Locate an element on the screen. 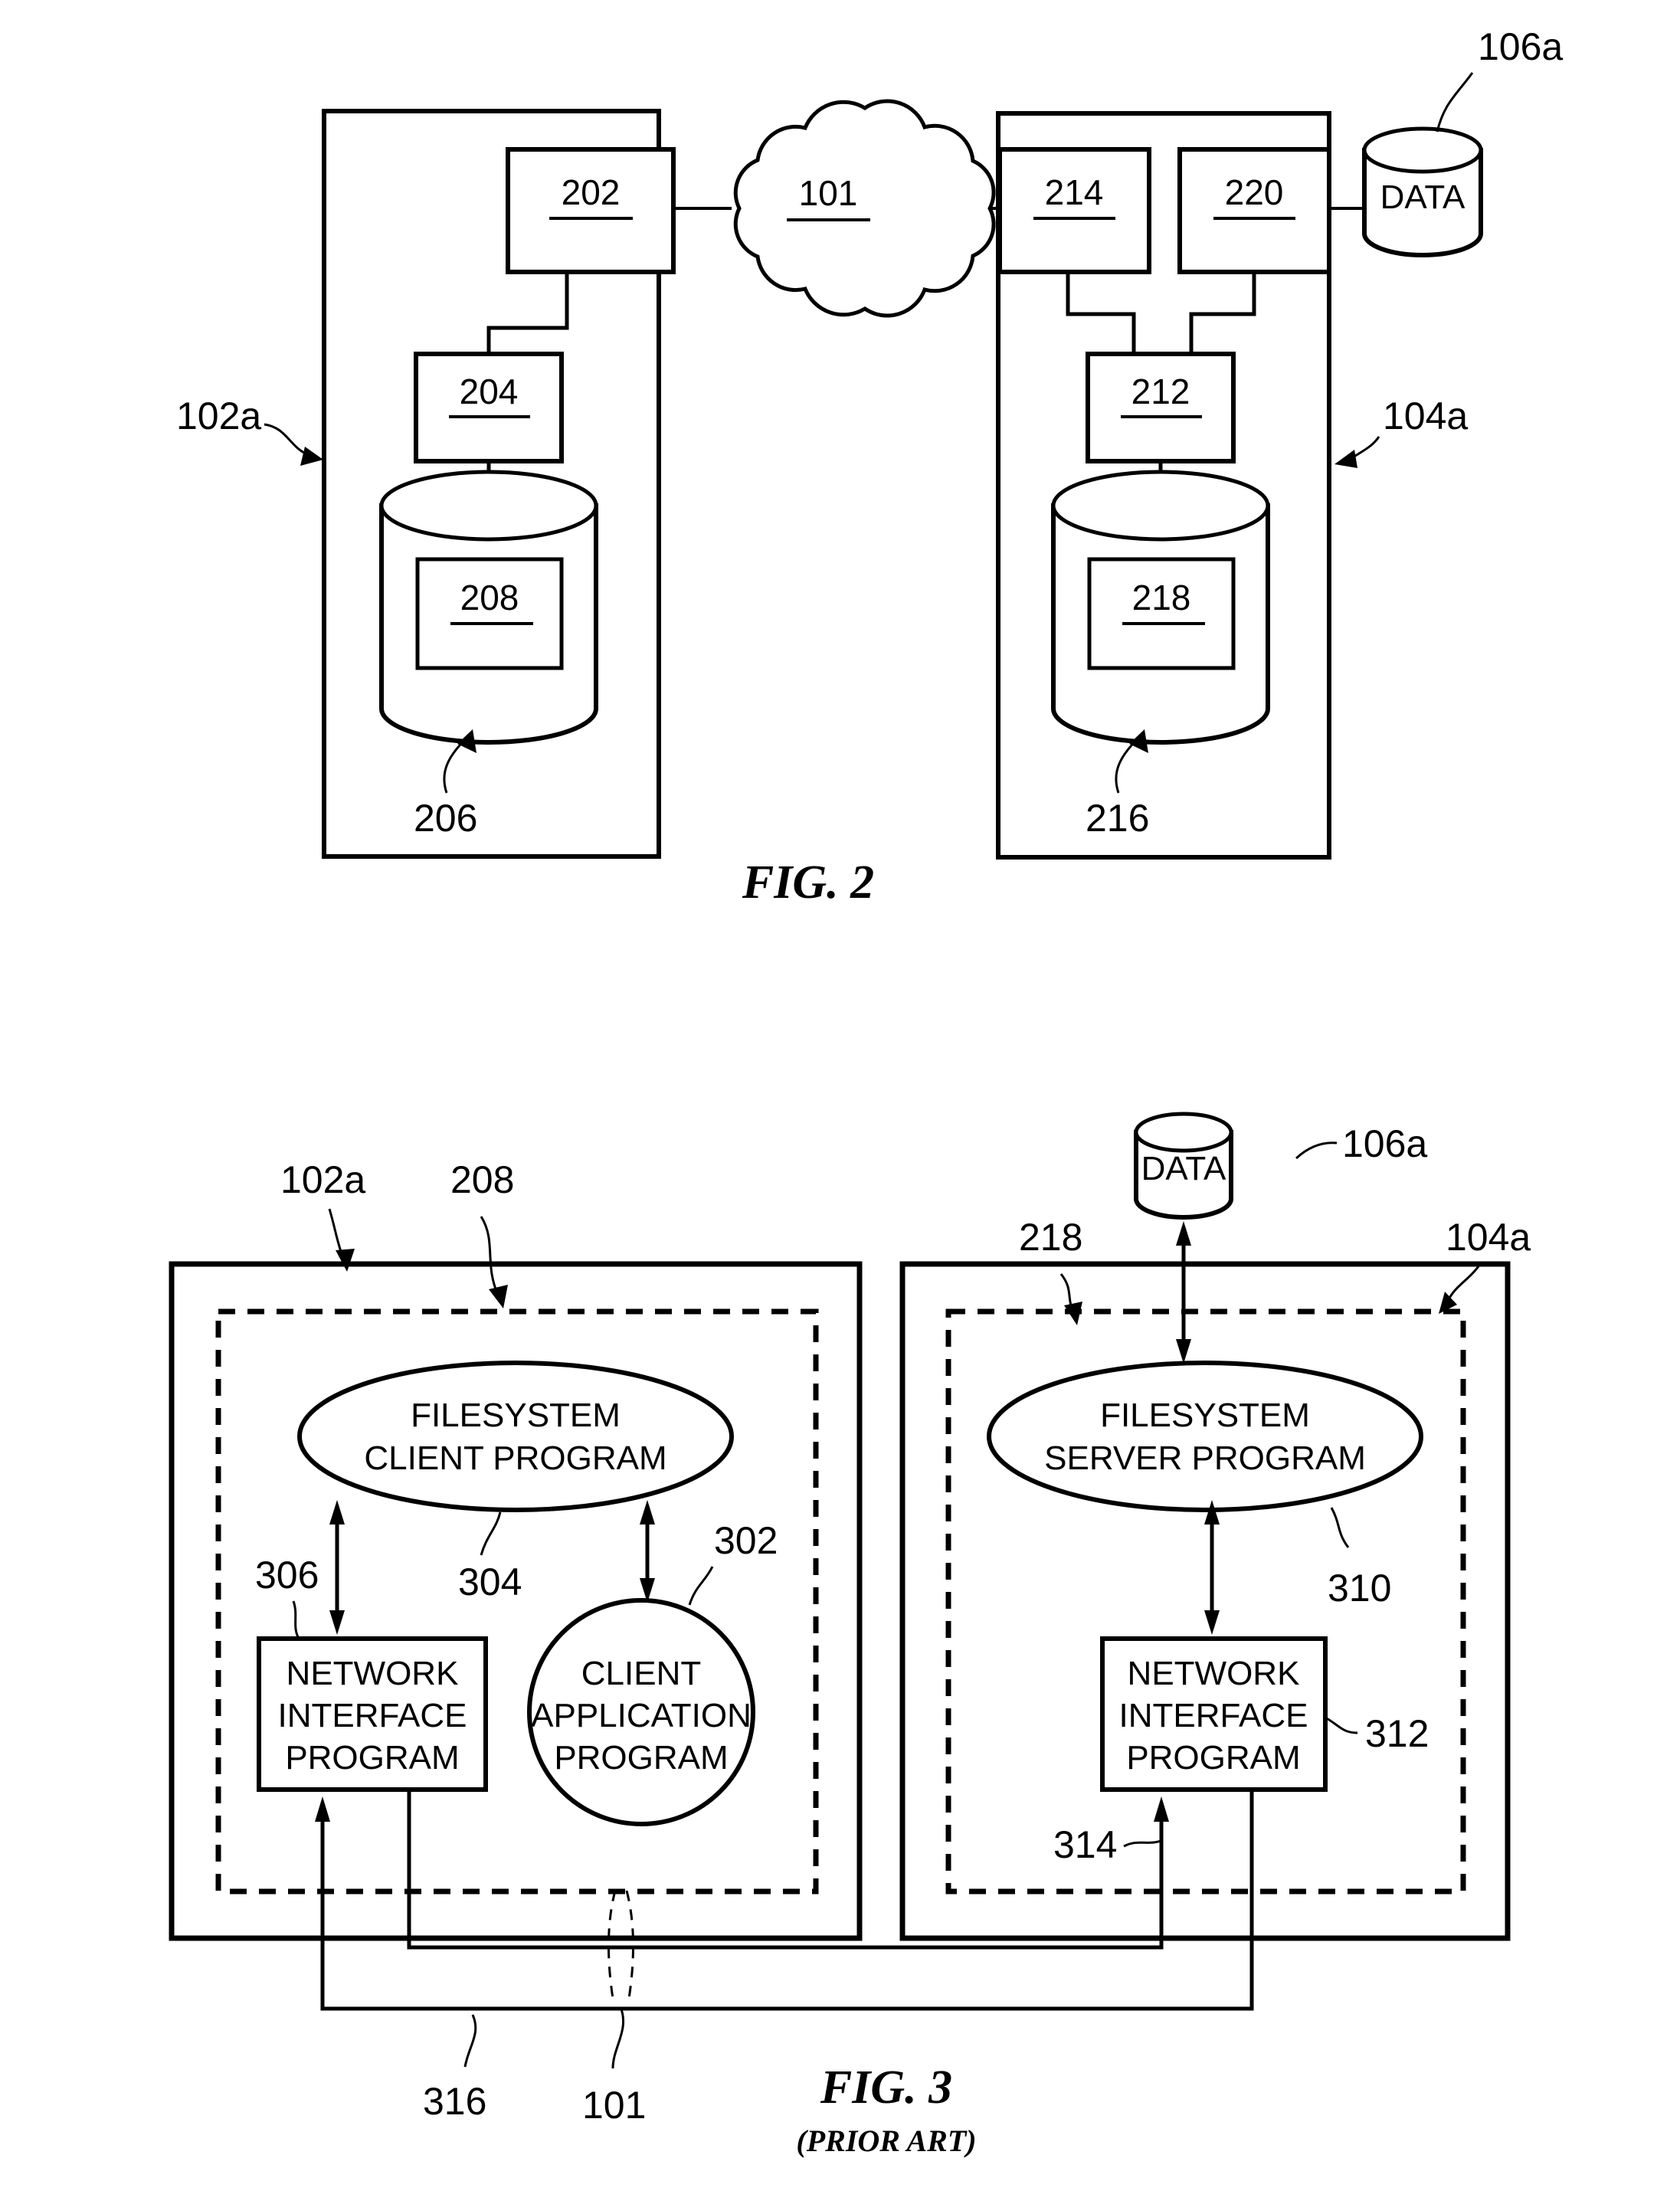  fig2-box-202-label: 202 is located at coordinates (591, 192).